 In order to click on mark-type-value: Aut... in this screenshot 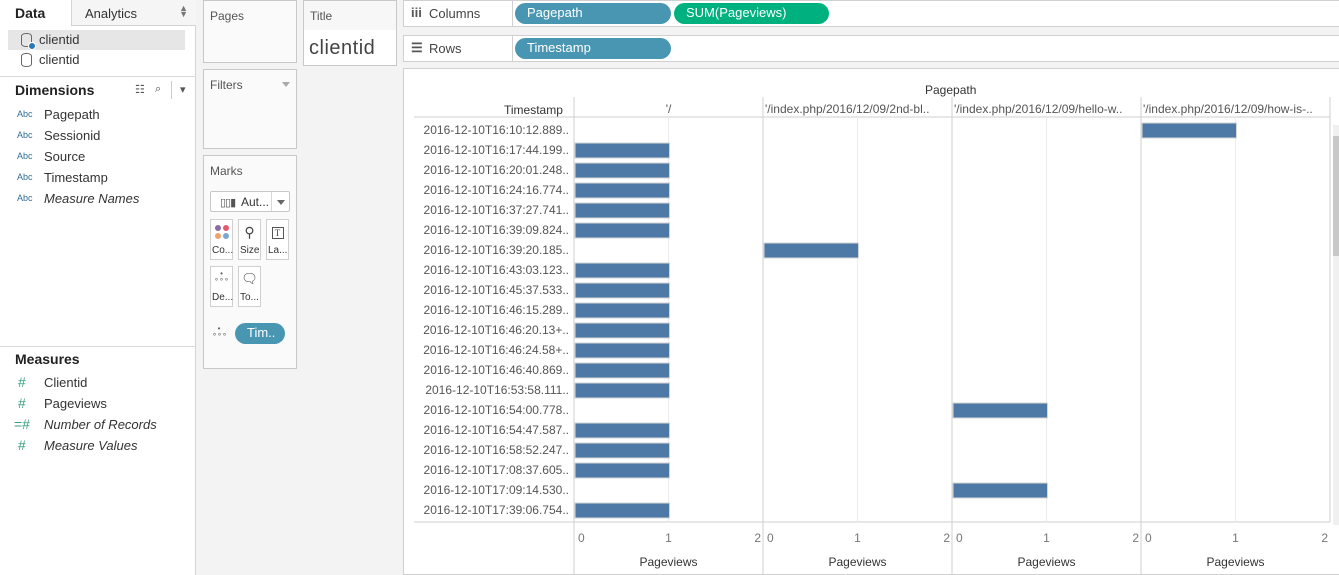, I will do `click(255, 202)`.